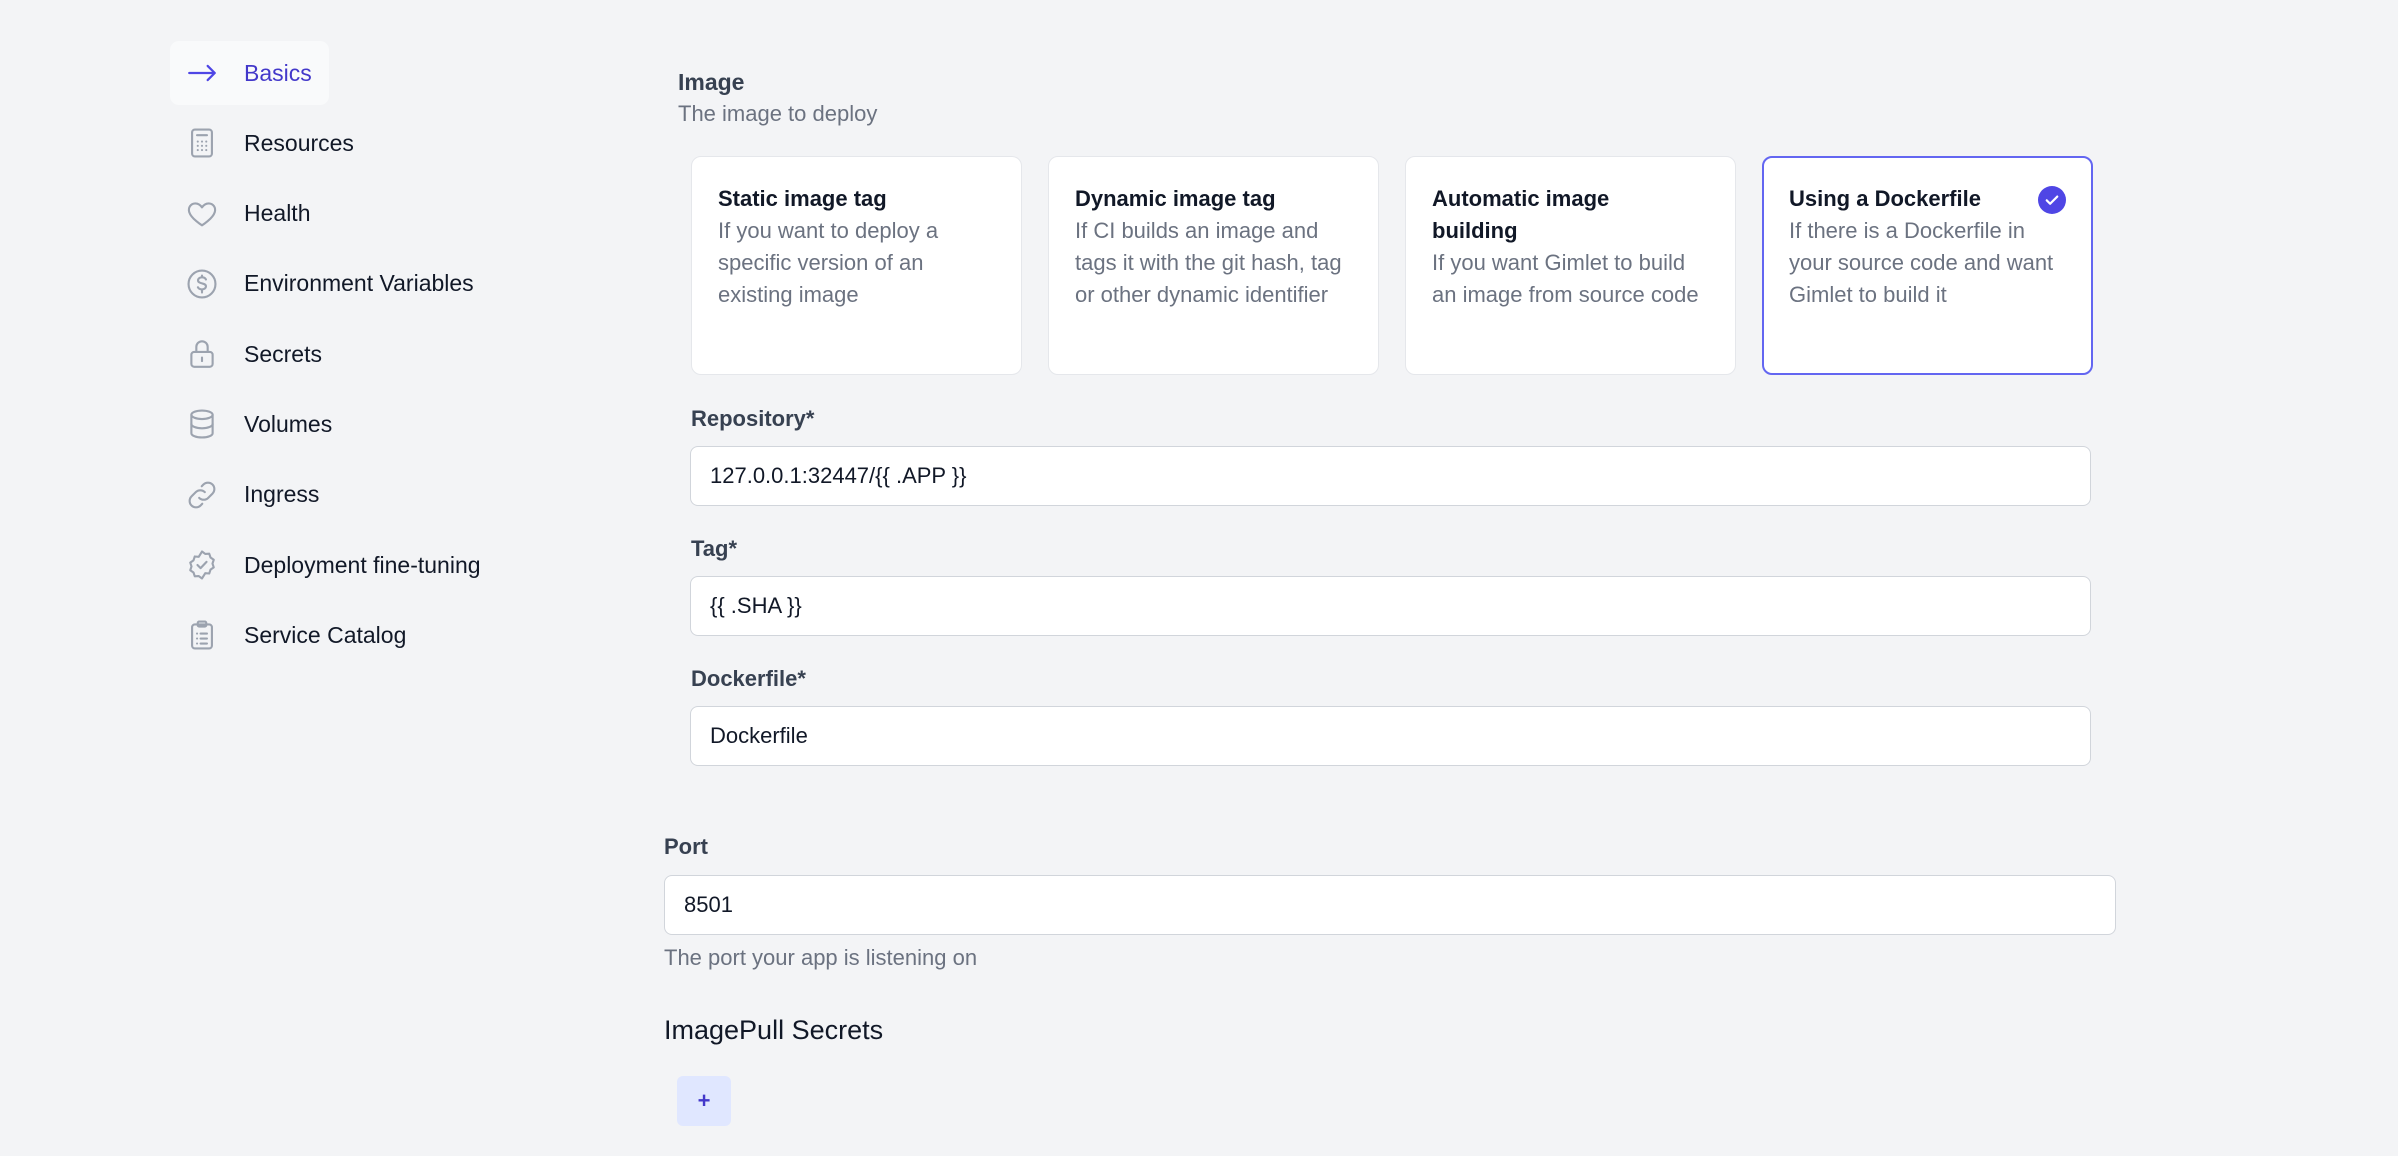  I want to click on option-title: Static image tag, so click(802, 198).